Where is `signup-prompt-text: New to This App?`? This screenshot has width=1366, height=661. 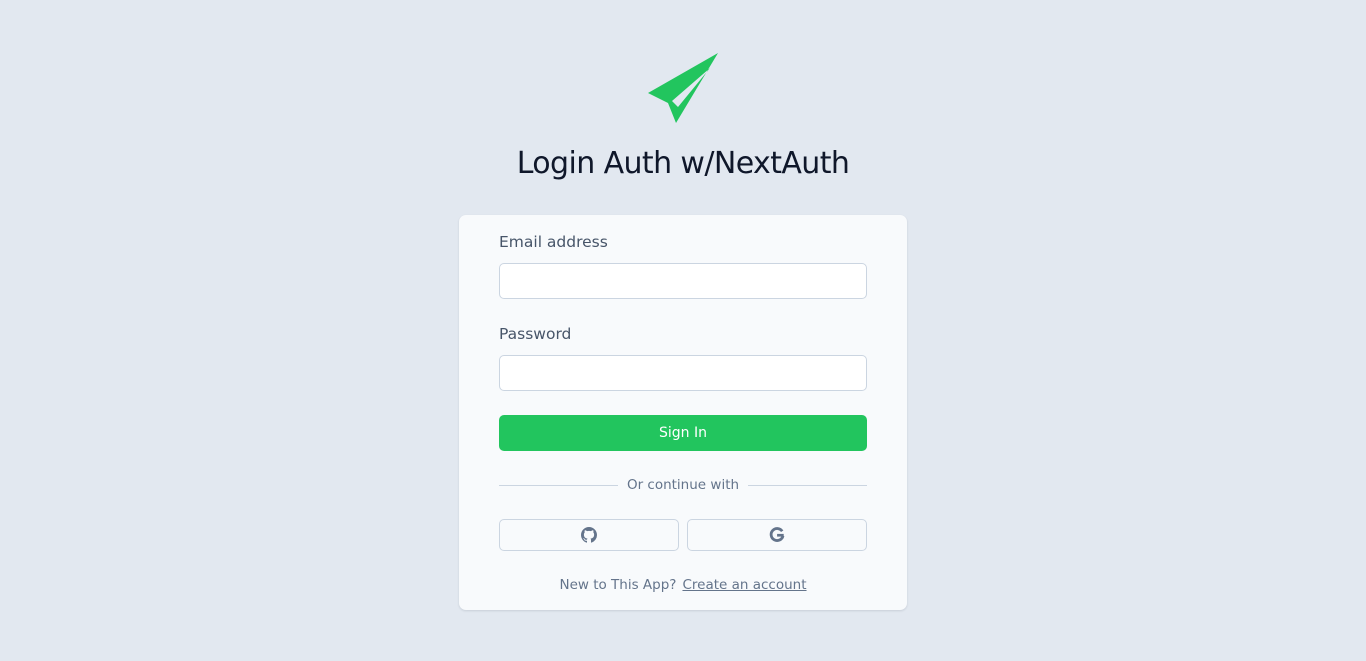 signup-prompt-text: New to This App? is located at coordinates (618, 585).